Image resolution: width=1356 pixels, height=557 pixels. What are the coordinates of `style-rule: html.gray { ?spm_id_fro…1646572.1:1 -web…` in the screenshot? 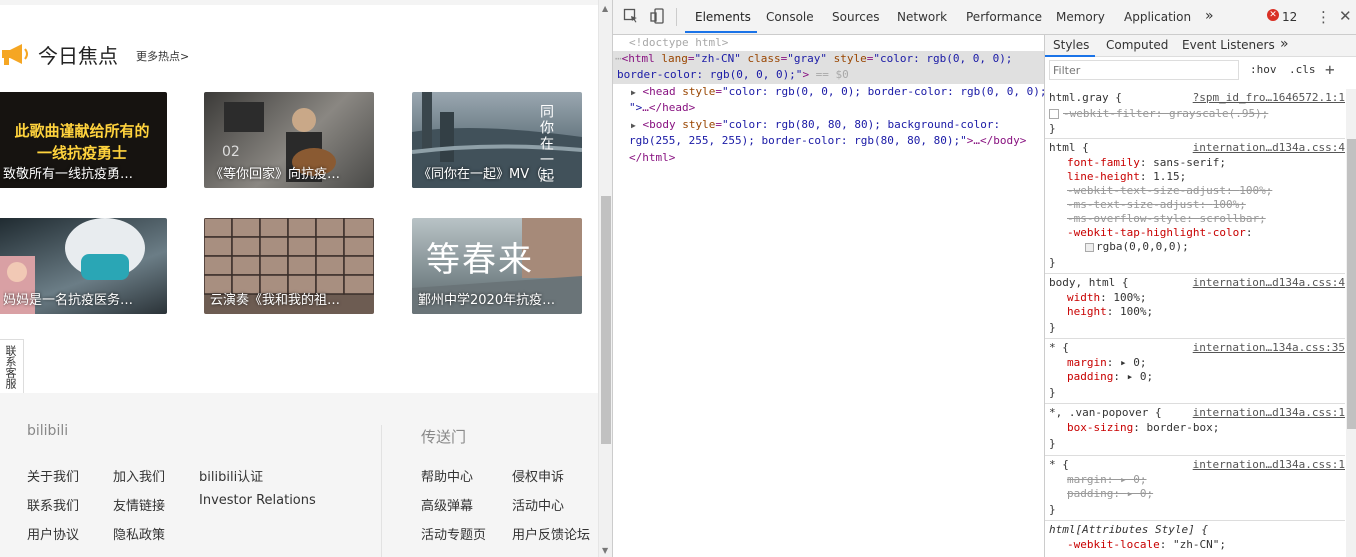 It's located at (1195, 114).